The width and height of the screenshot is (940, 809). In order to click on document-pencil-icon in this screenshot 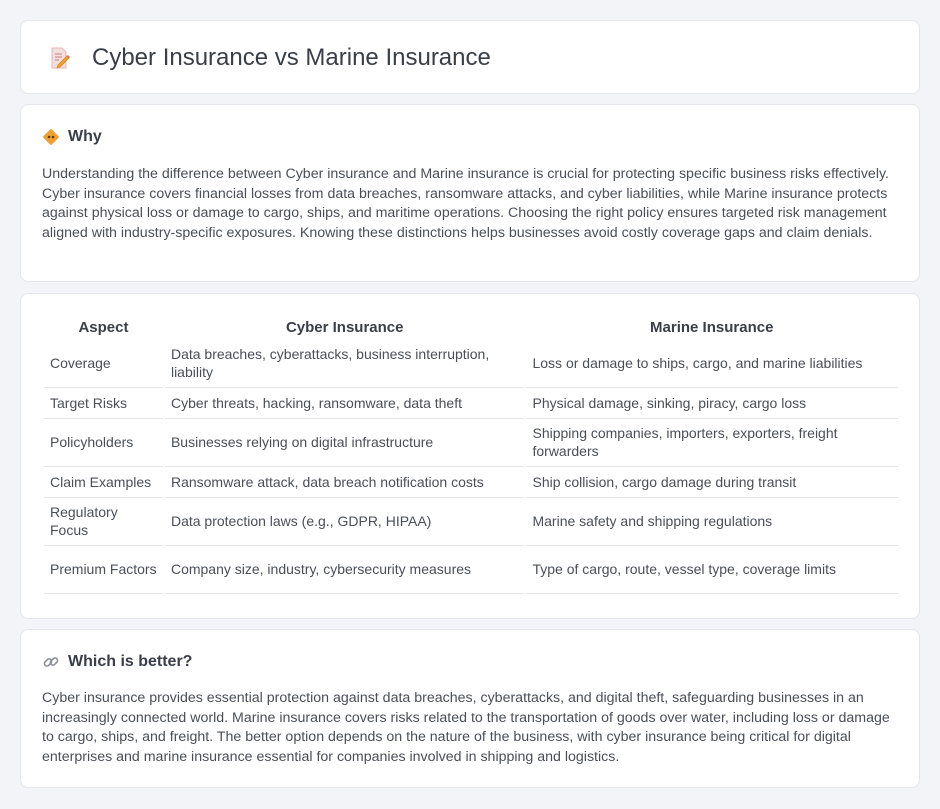, I will do `click(59, 58)`.